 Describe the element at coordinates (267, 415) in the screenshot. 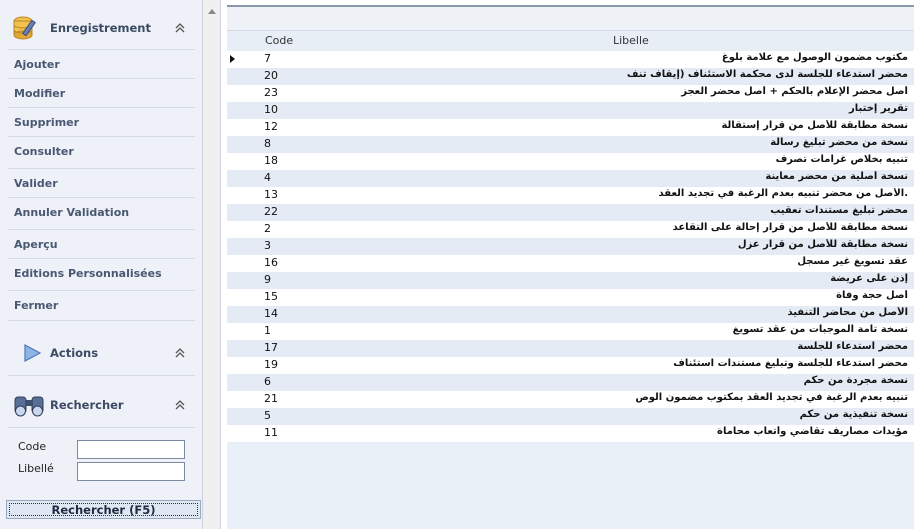

I see `cell-code: 5` at that location.